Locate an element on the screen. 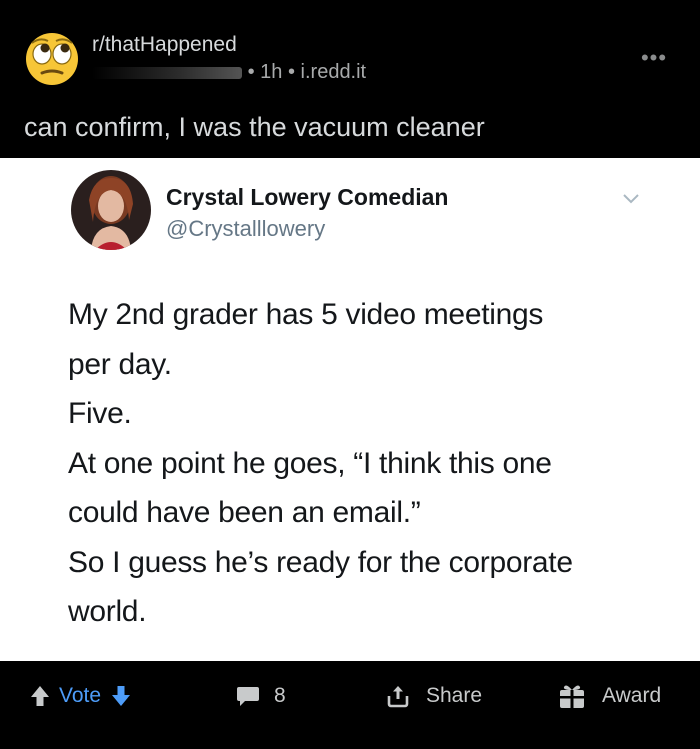 Image resolution: width=700 pixels, height=749 pixels. tweet-avatar is located at coordinates (111, 210).